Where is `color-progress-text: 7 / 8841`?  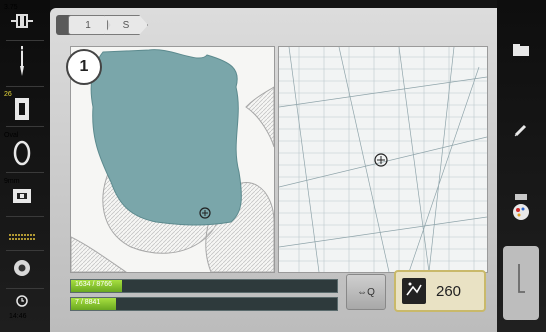
color-progress-text: 7 / 8841 is located at coordinates (88, 302).